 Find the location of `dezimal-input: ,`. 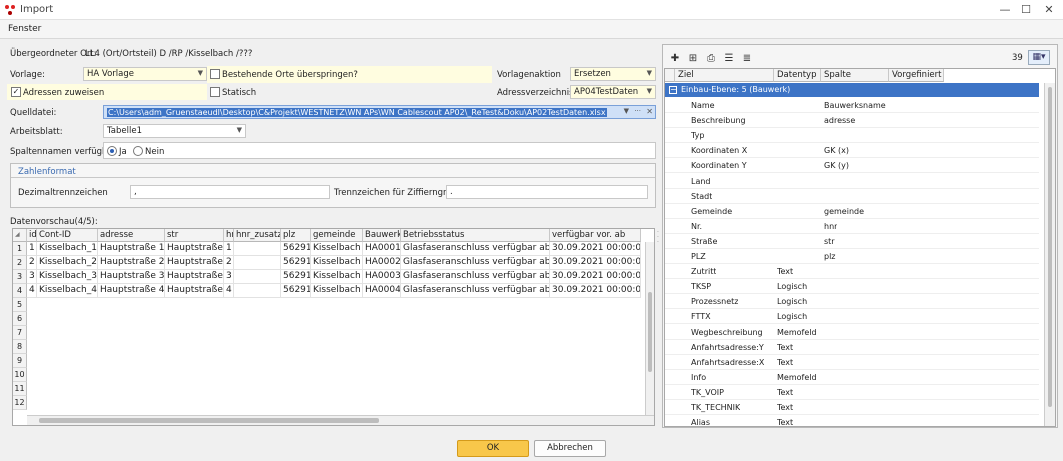

dezimal-input: , is located at coordinates (230, 192).